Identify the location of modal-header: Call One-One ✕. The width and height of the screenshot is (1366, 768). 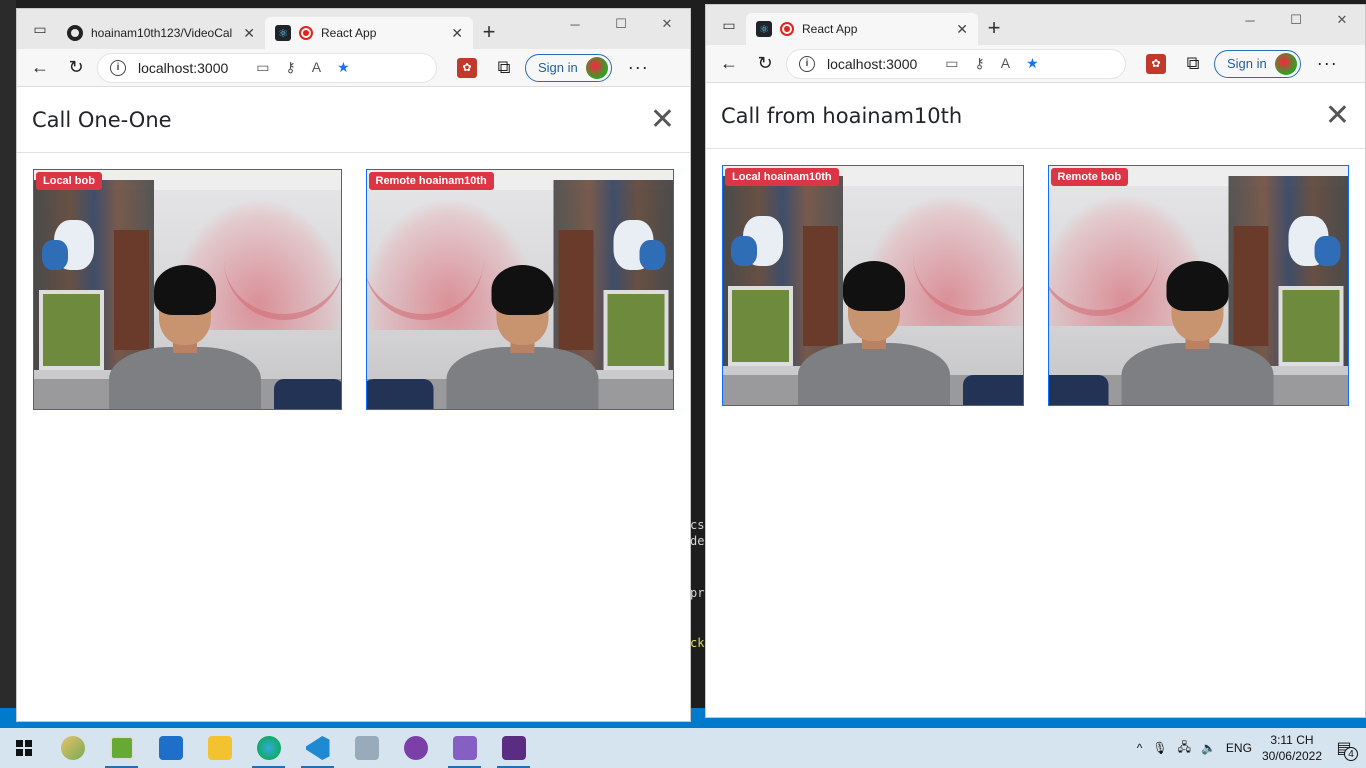
(353, 120).